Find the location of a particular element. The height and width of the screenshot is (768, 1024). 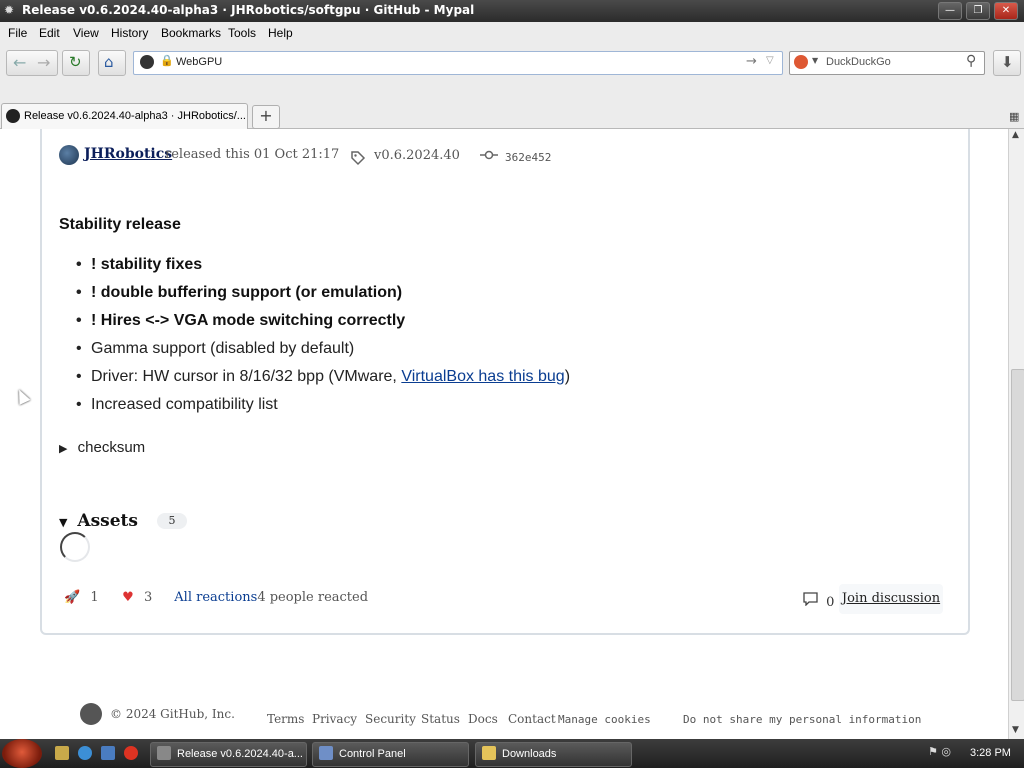

rocket-count: 1 is located at coordinates (94, 597).